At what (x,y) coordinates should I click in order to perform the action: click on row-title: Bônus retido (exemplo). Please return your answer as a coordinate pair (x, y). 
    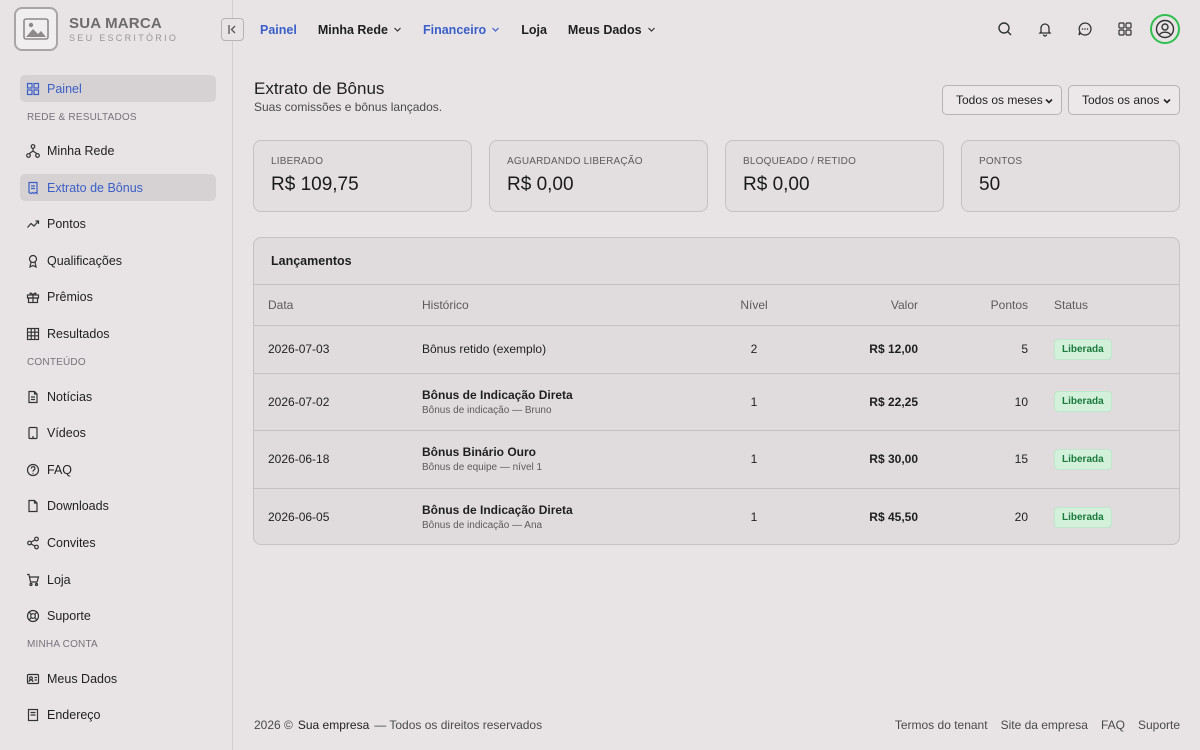
    Looking at the image, I should click on (484, 349).